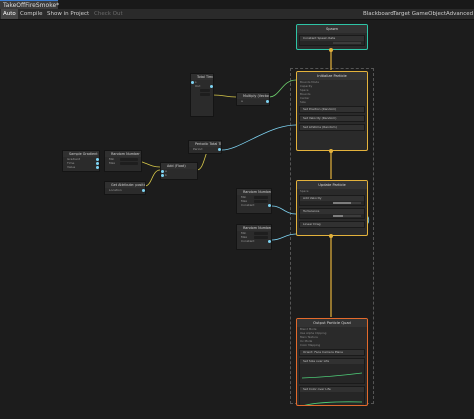 The width and height of the screenshot is (474, 419). I want to click on update-block-title: Linear Drag, so click(332, 224).